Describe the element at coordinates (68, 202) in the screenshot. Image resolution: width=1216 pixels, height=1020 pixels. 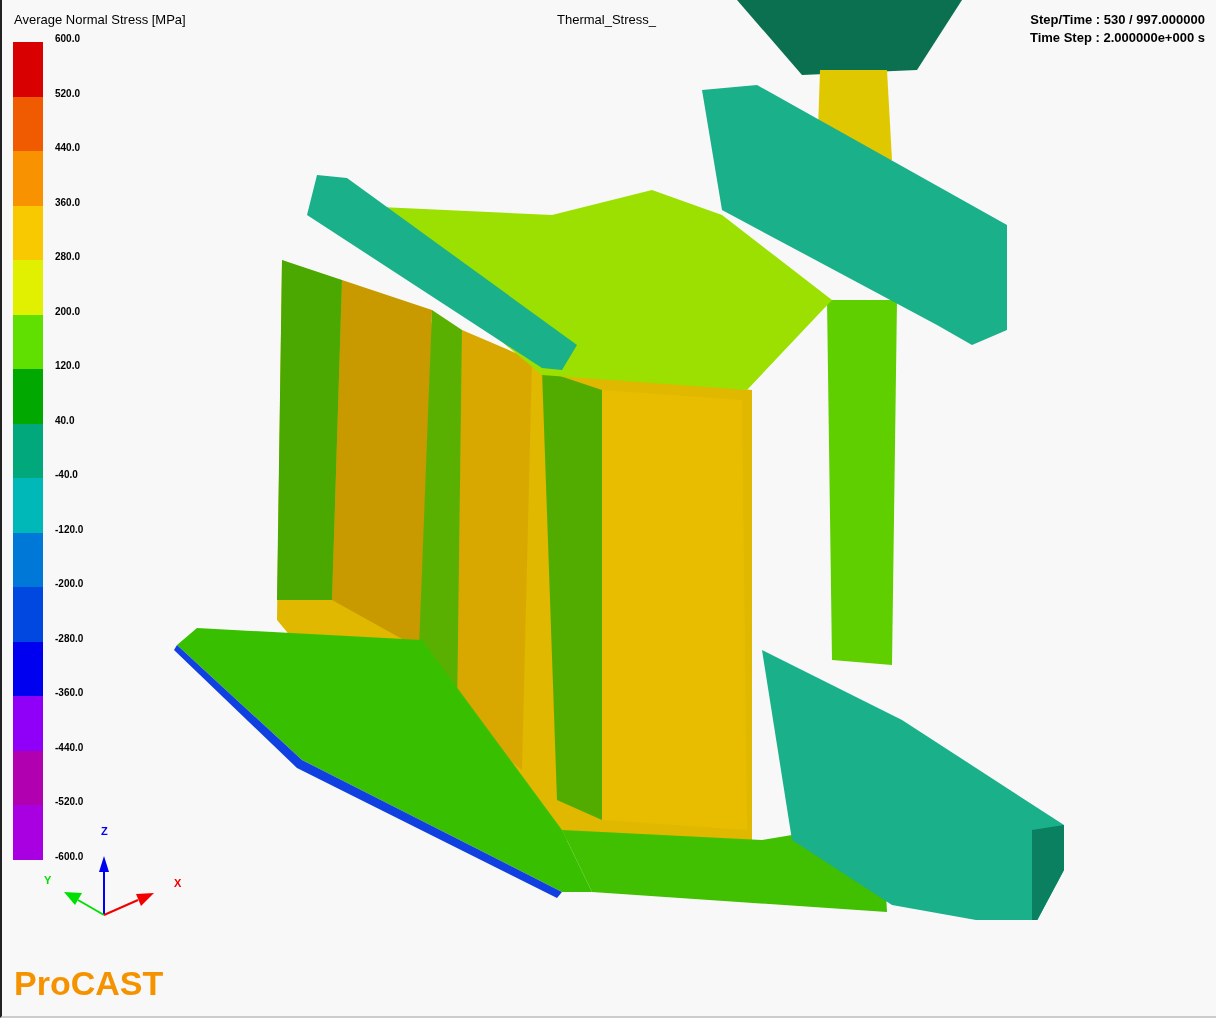
I see `legend-value: 360.0` at that location.